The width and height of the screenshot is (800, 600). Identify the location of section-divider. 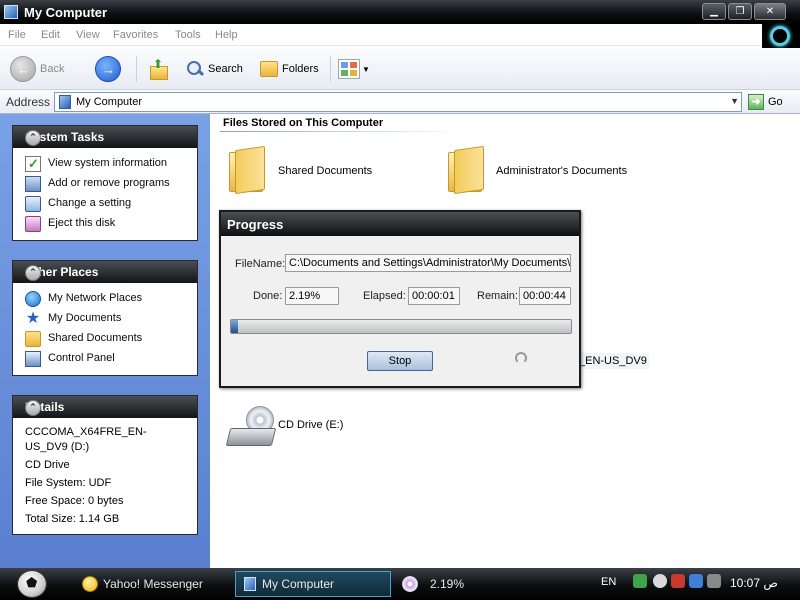
(340, 131).